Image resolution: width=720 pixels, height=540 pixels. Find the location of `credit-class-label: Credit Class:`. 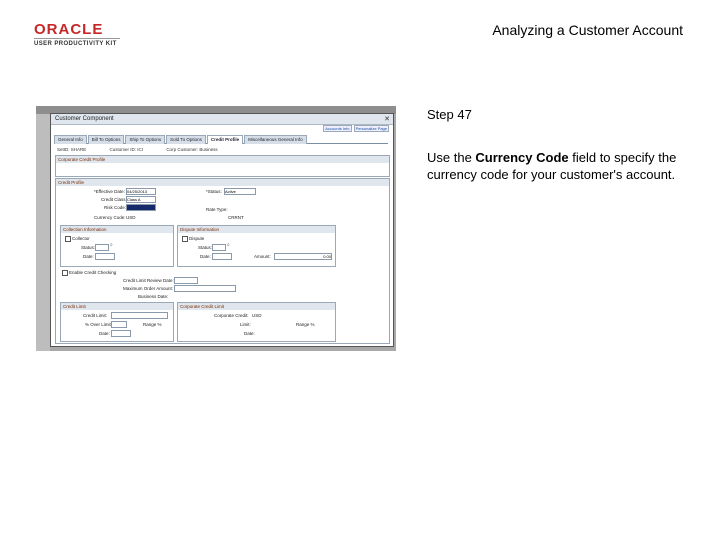

credit-class-label: Credit Class: is located at coordinates (114, 199).